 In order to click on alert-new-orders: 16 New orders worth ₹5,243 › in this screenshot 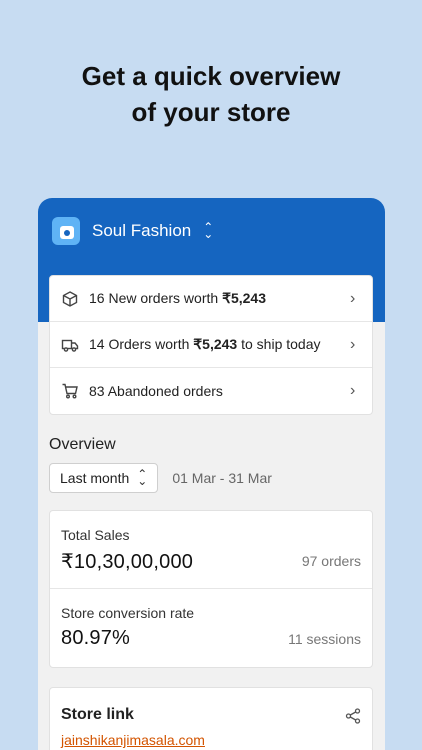, I will do `click(211, 299)`.